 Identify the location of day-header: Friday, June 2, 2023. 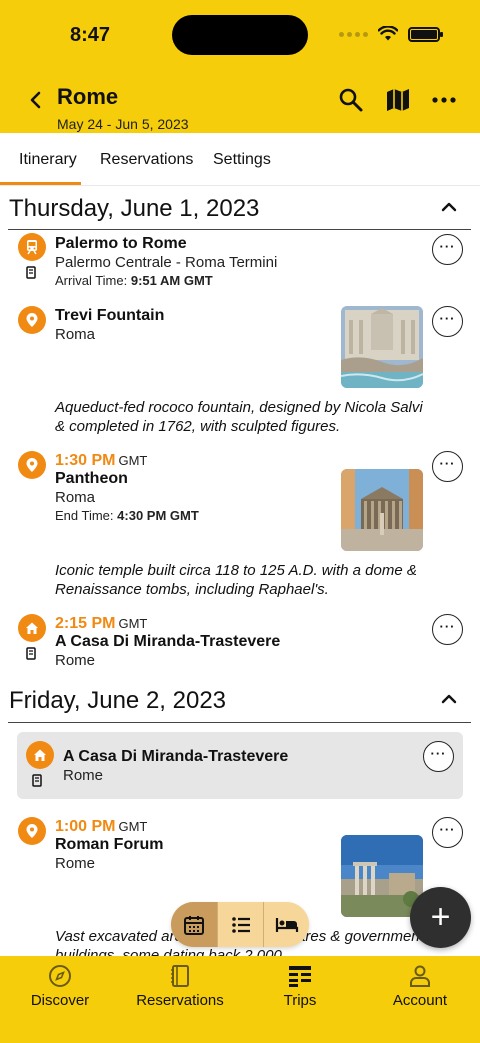
(118, 700).